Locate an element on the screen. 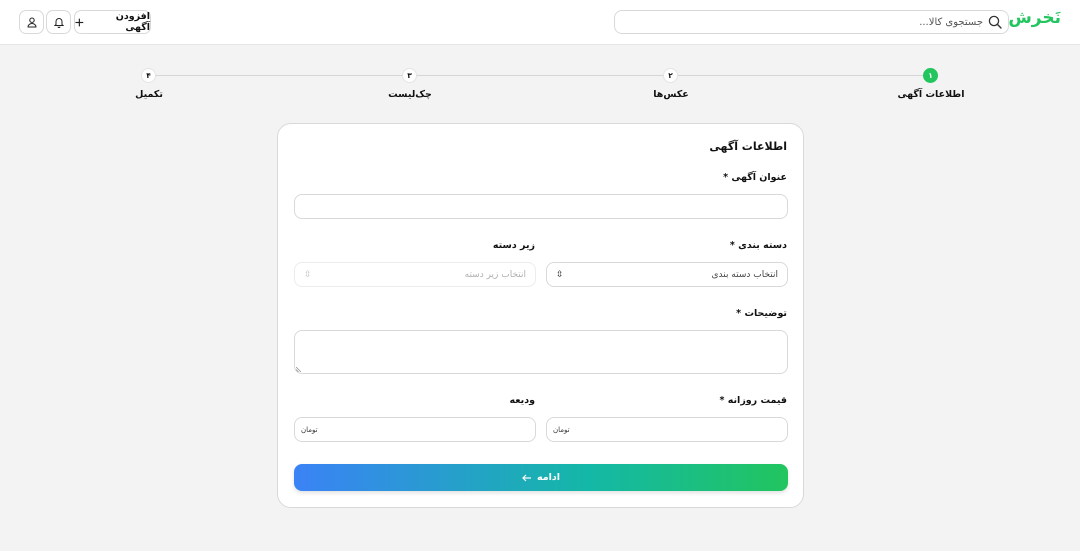 Image resolution: width=1080 pixels, height=551 pixels. deposit-unit: تومان is located at coordinates (309, 429).